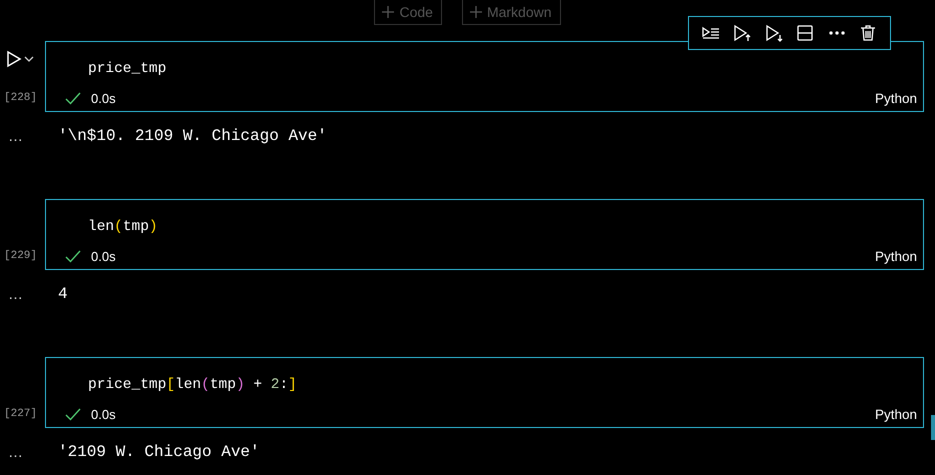 The height and width of the screenshot is (475, 935). Describe the element at coordinates (774, 33) in the screenshot. I see `run-below-icon` at that location.